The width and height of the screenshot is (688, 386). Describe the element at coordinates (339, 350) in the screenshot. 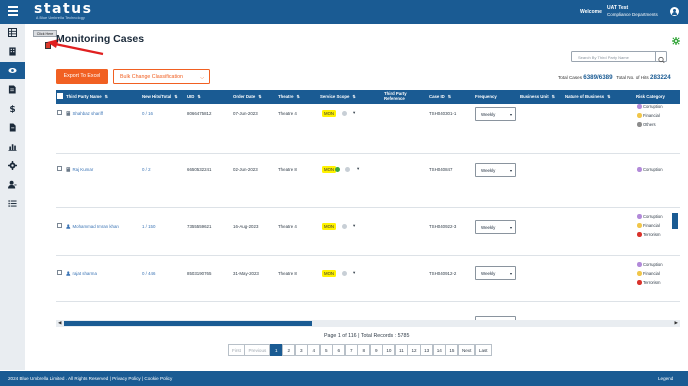

I see `page-button: 6` at that location.